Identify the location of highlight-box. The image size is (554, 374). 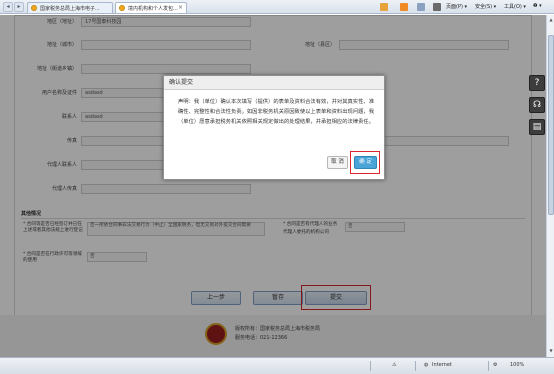
(365, 162).